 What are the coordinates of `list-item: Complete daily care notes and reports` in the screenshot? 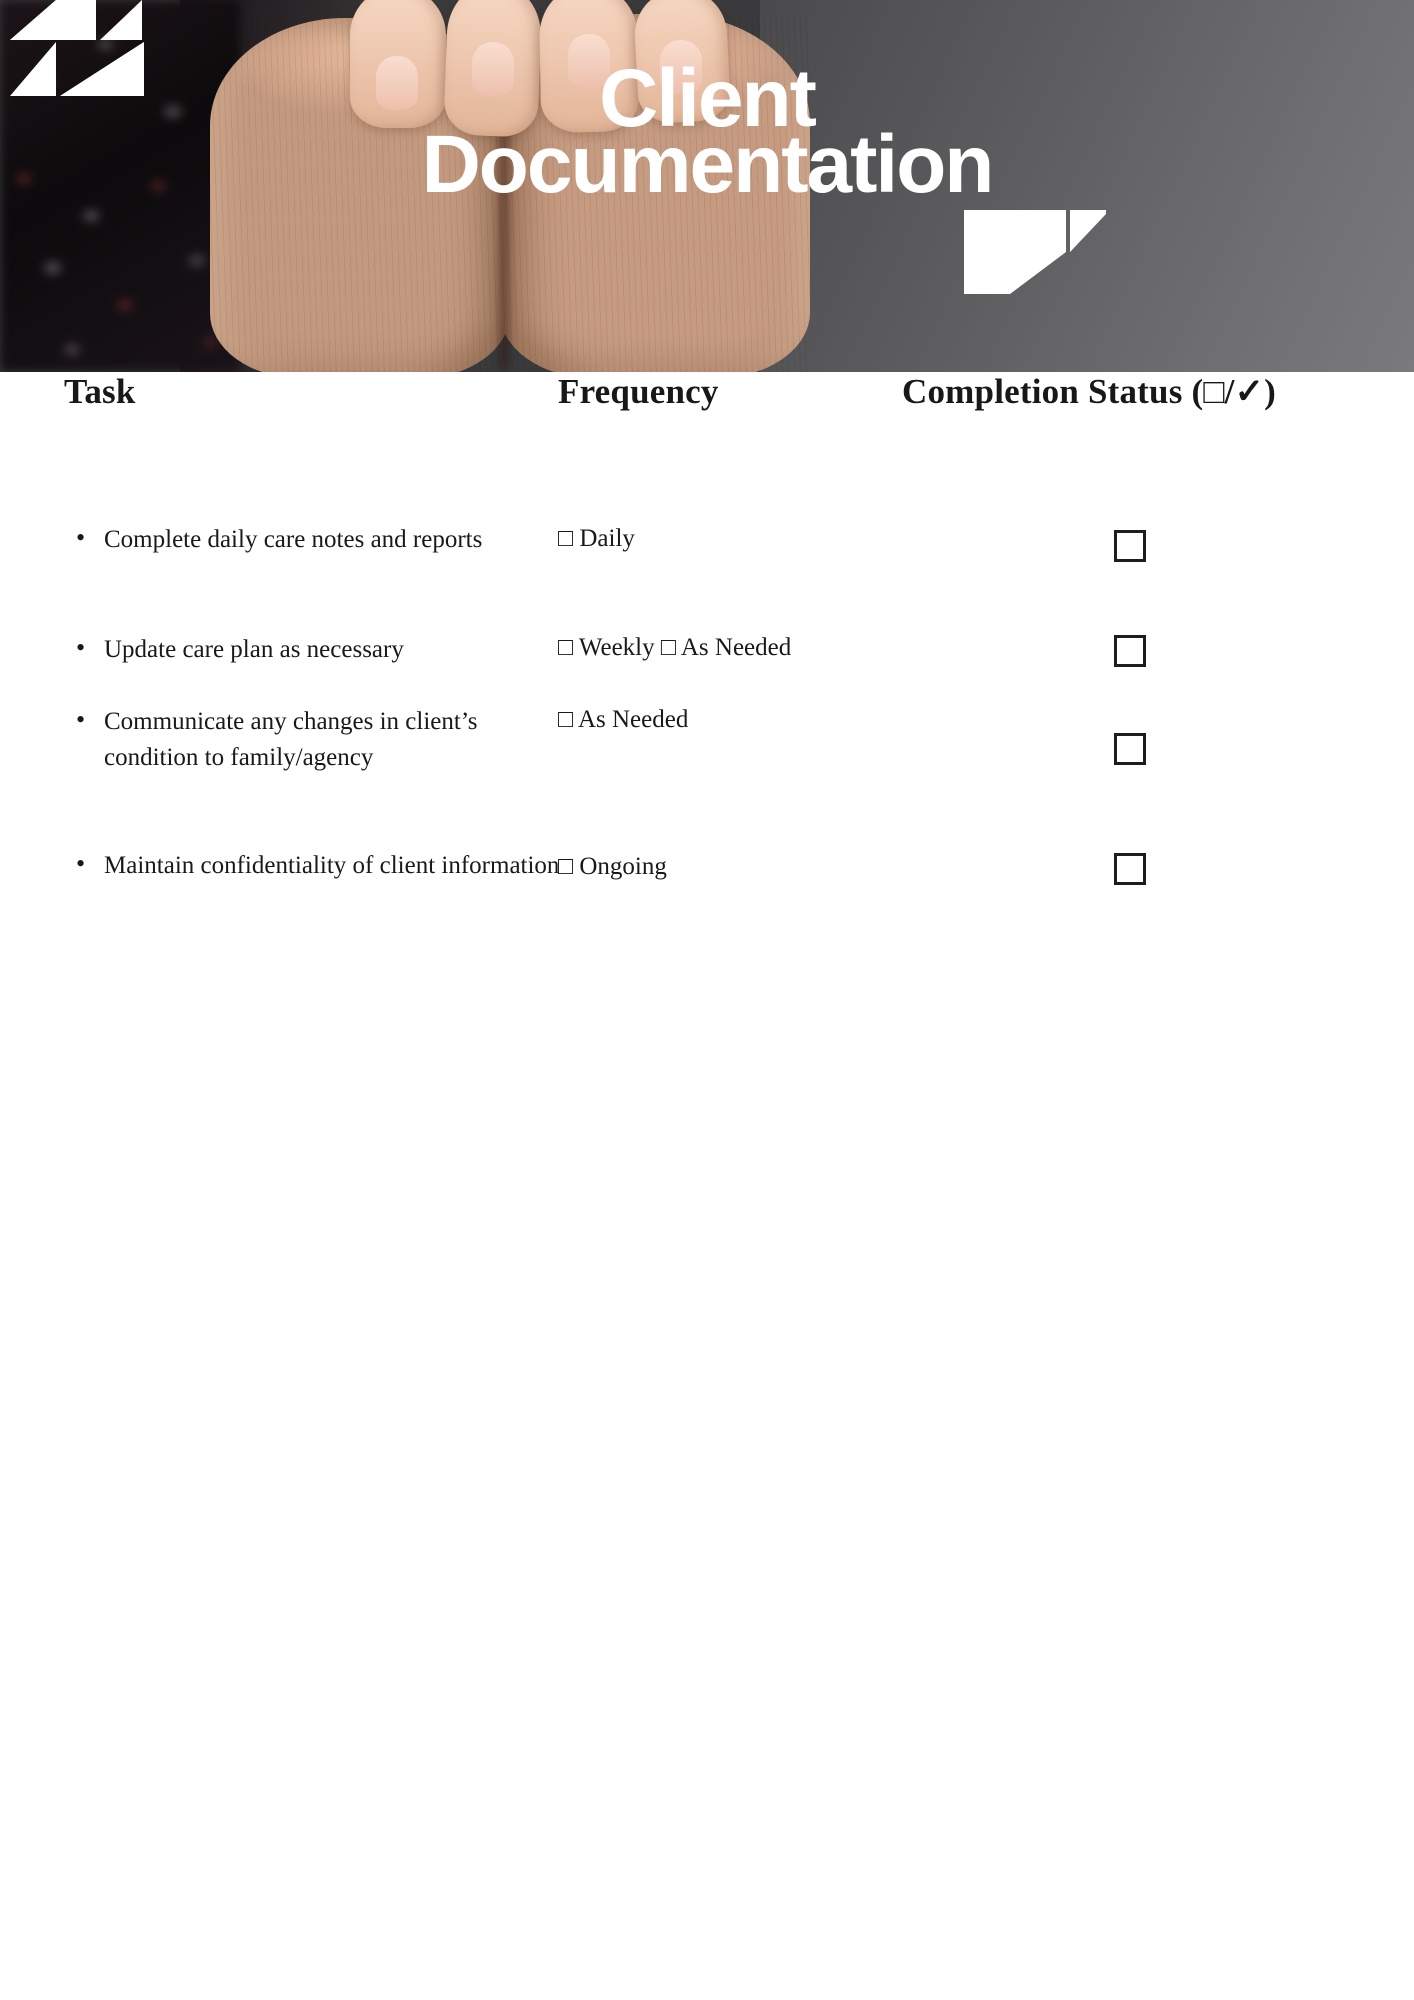 It's located at (314, 539).